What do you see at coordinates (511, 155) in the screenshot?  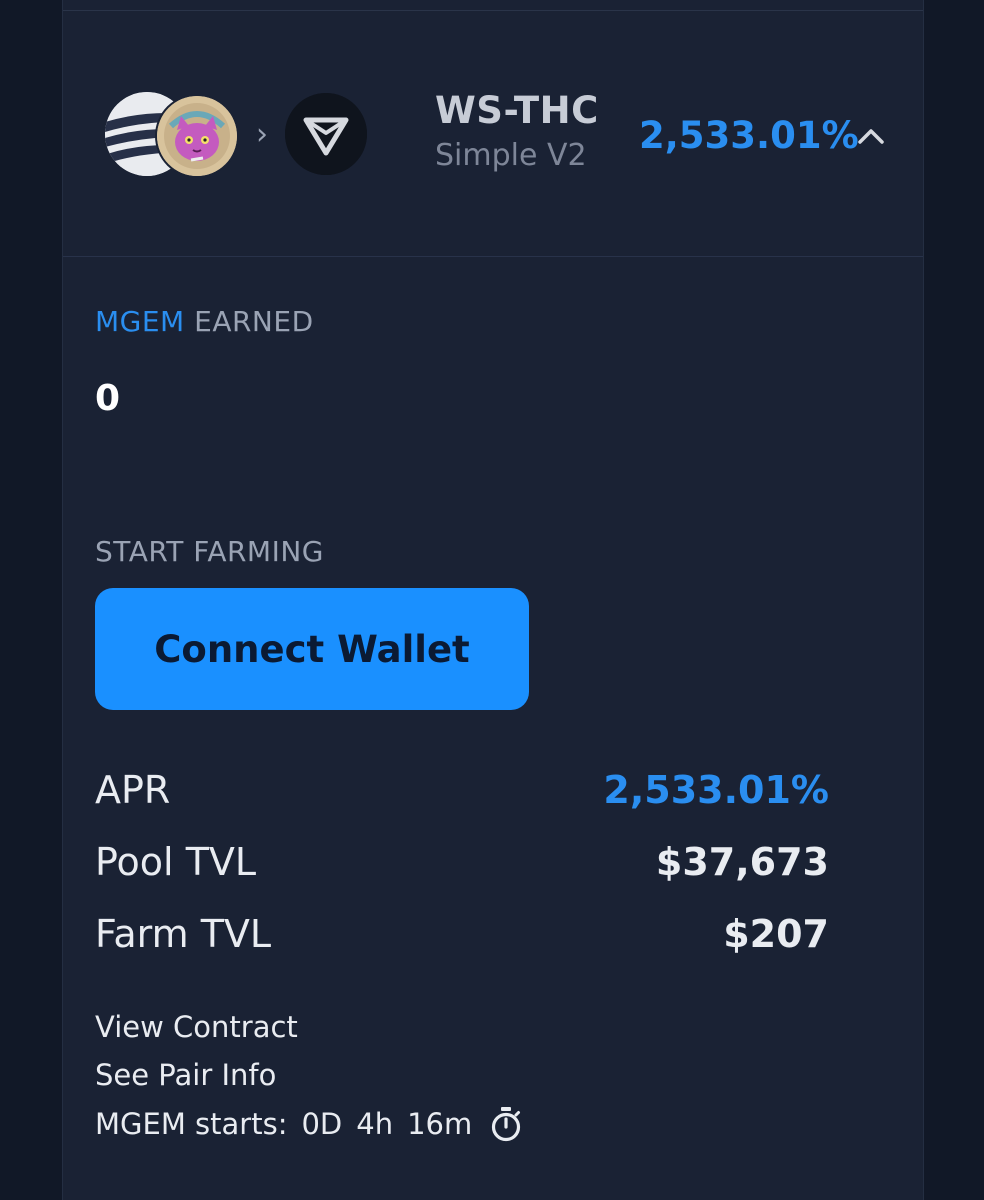 I see `pair-subtitle: Simple V2` at bounding box center [511, 155].